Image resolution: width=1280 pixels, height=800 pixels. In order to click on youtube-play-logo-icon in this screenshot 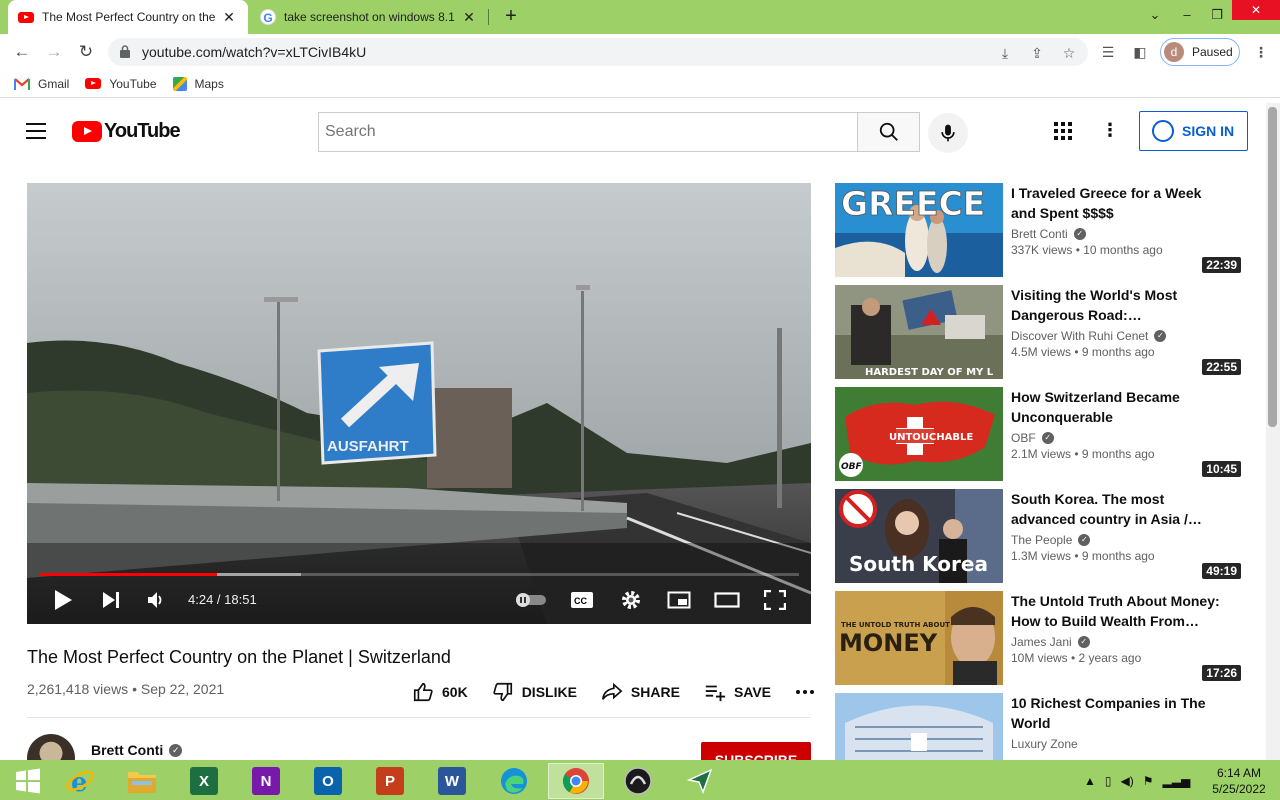, I will do `click(87, 131)`.